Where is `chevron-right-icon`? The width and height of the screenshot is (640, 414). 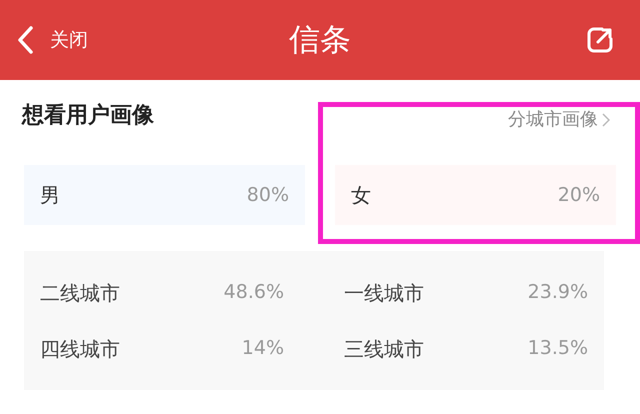 chevron-right-icon is located at coordinates (606, 119).